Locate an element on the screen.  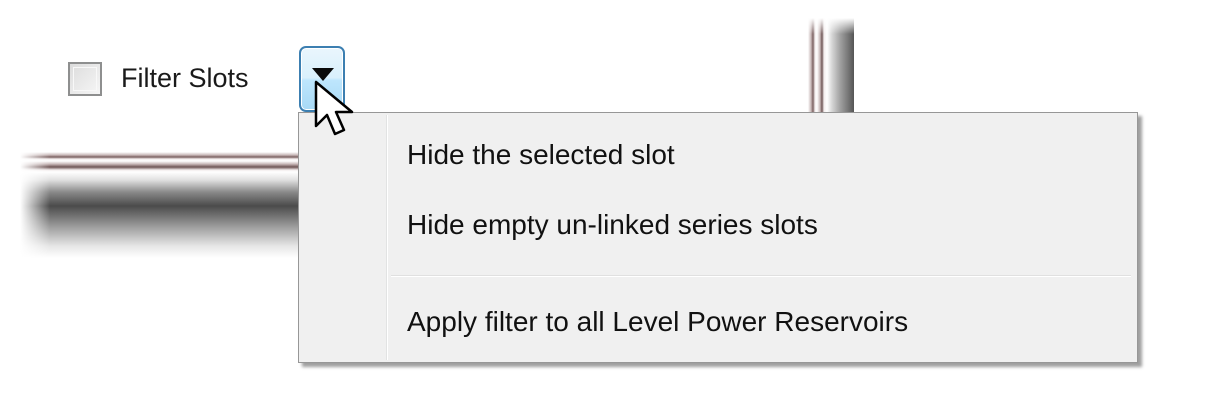
menu-item-hide-selected-slot: Hide the selected slot is located at coordinates (541, 155).